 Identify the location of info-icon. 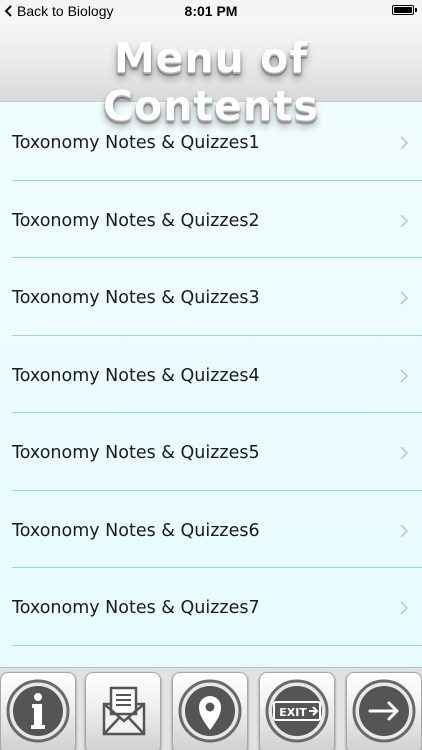
(38, 711).